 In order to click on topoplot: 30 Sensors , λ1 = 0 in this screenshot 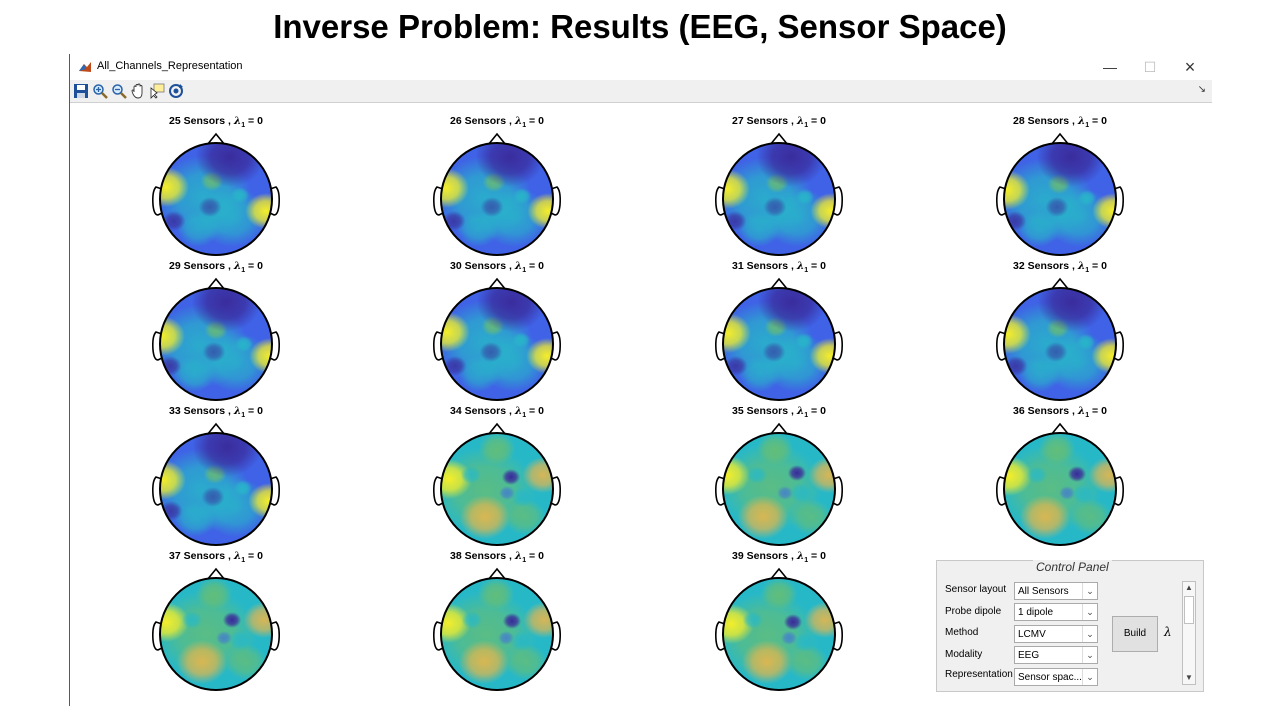, I will do `click(497, 330)`.